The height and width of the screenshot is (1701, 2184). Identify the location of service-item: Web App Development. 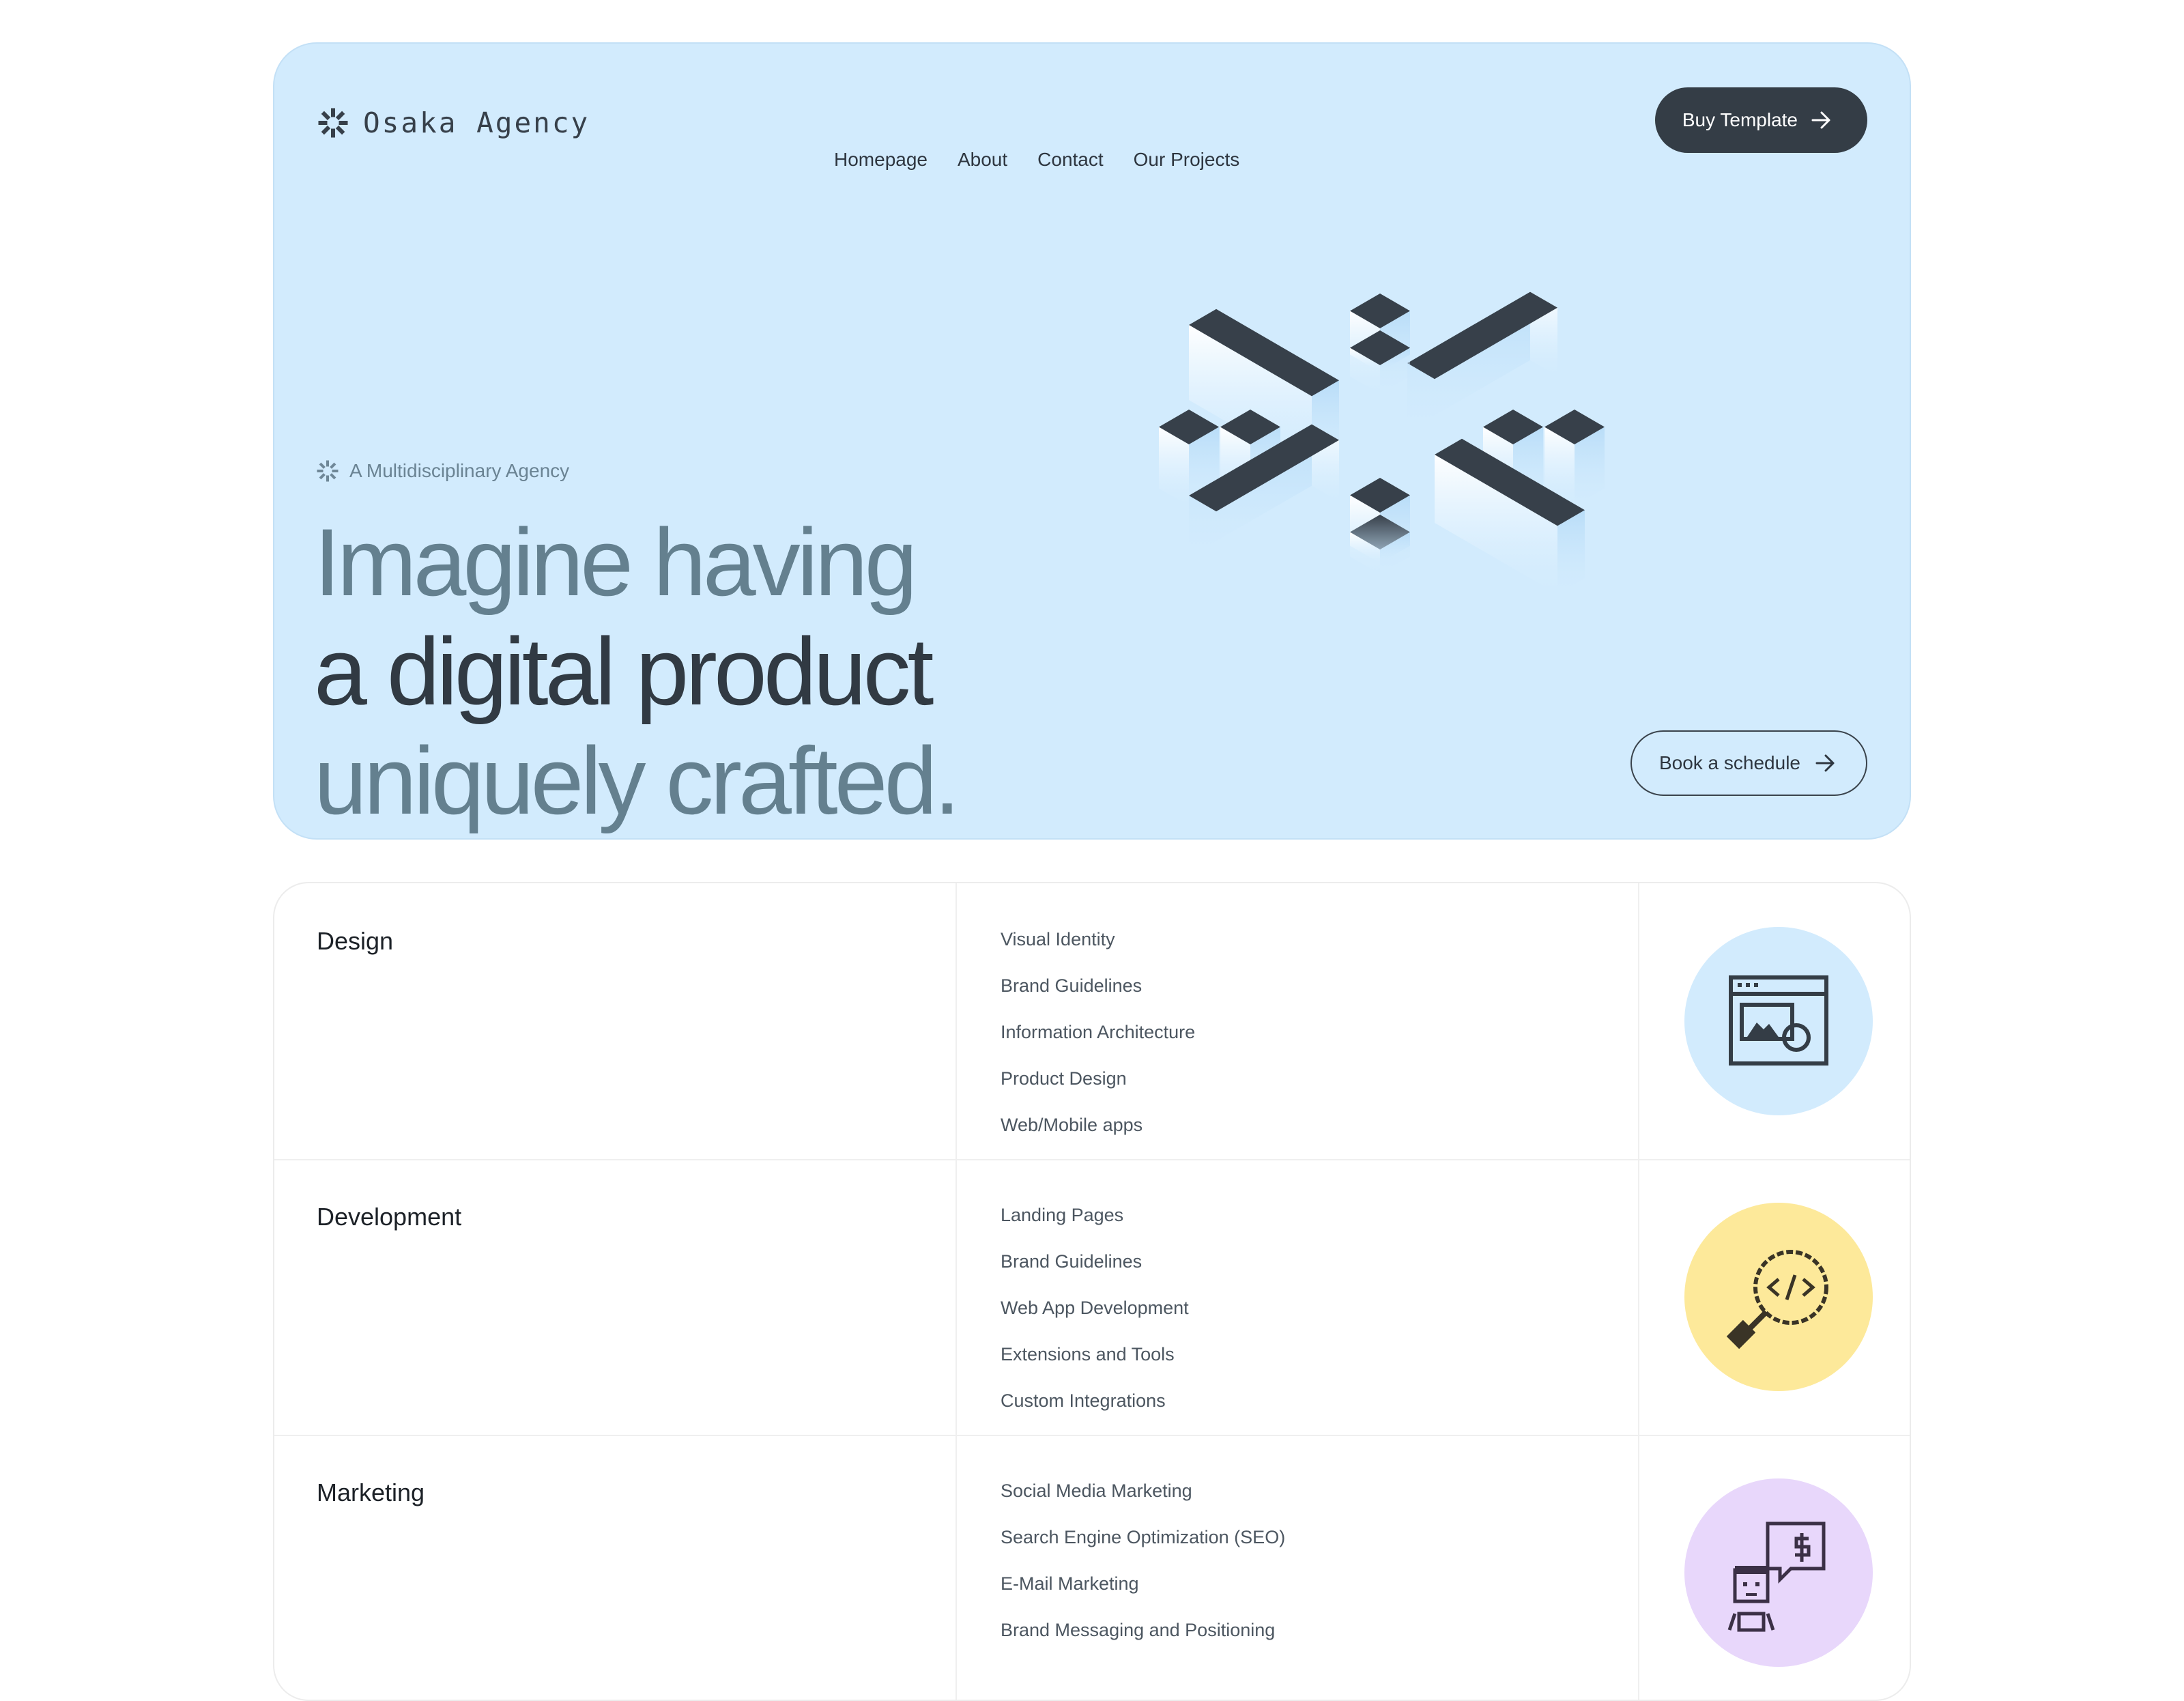
(1095, 1308).